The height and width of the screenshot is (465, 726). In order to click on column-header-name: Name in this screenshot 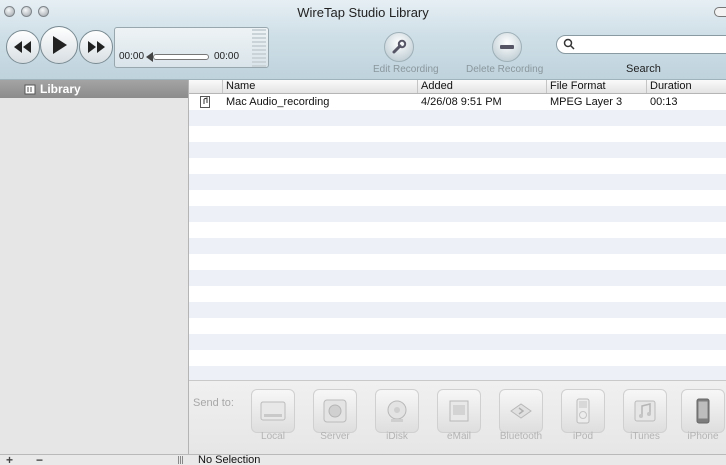, I will do `click(319, 86)`.